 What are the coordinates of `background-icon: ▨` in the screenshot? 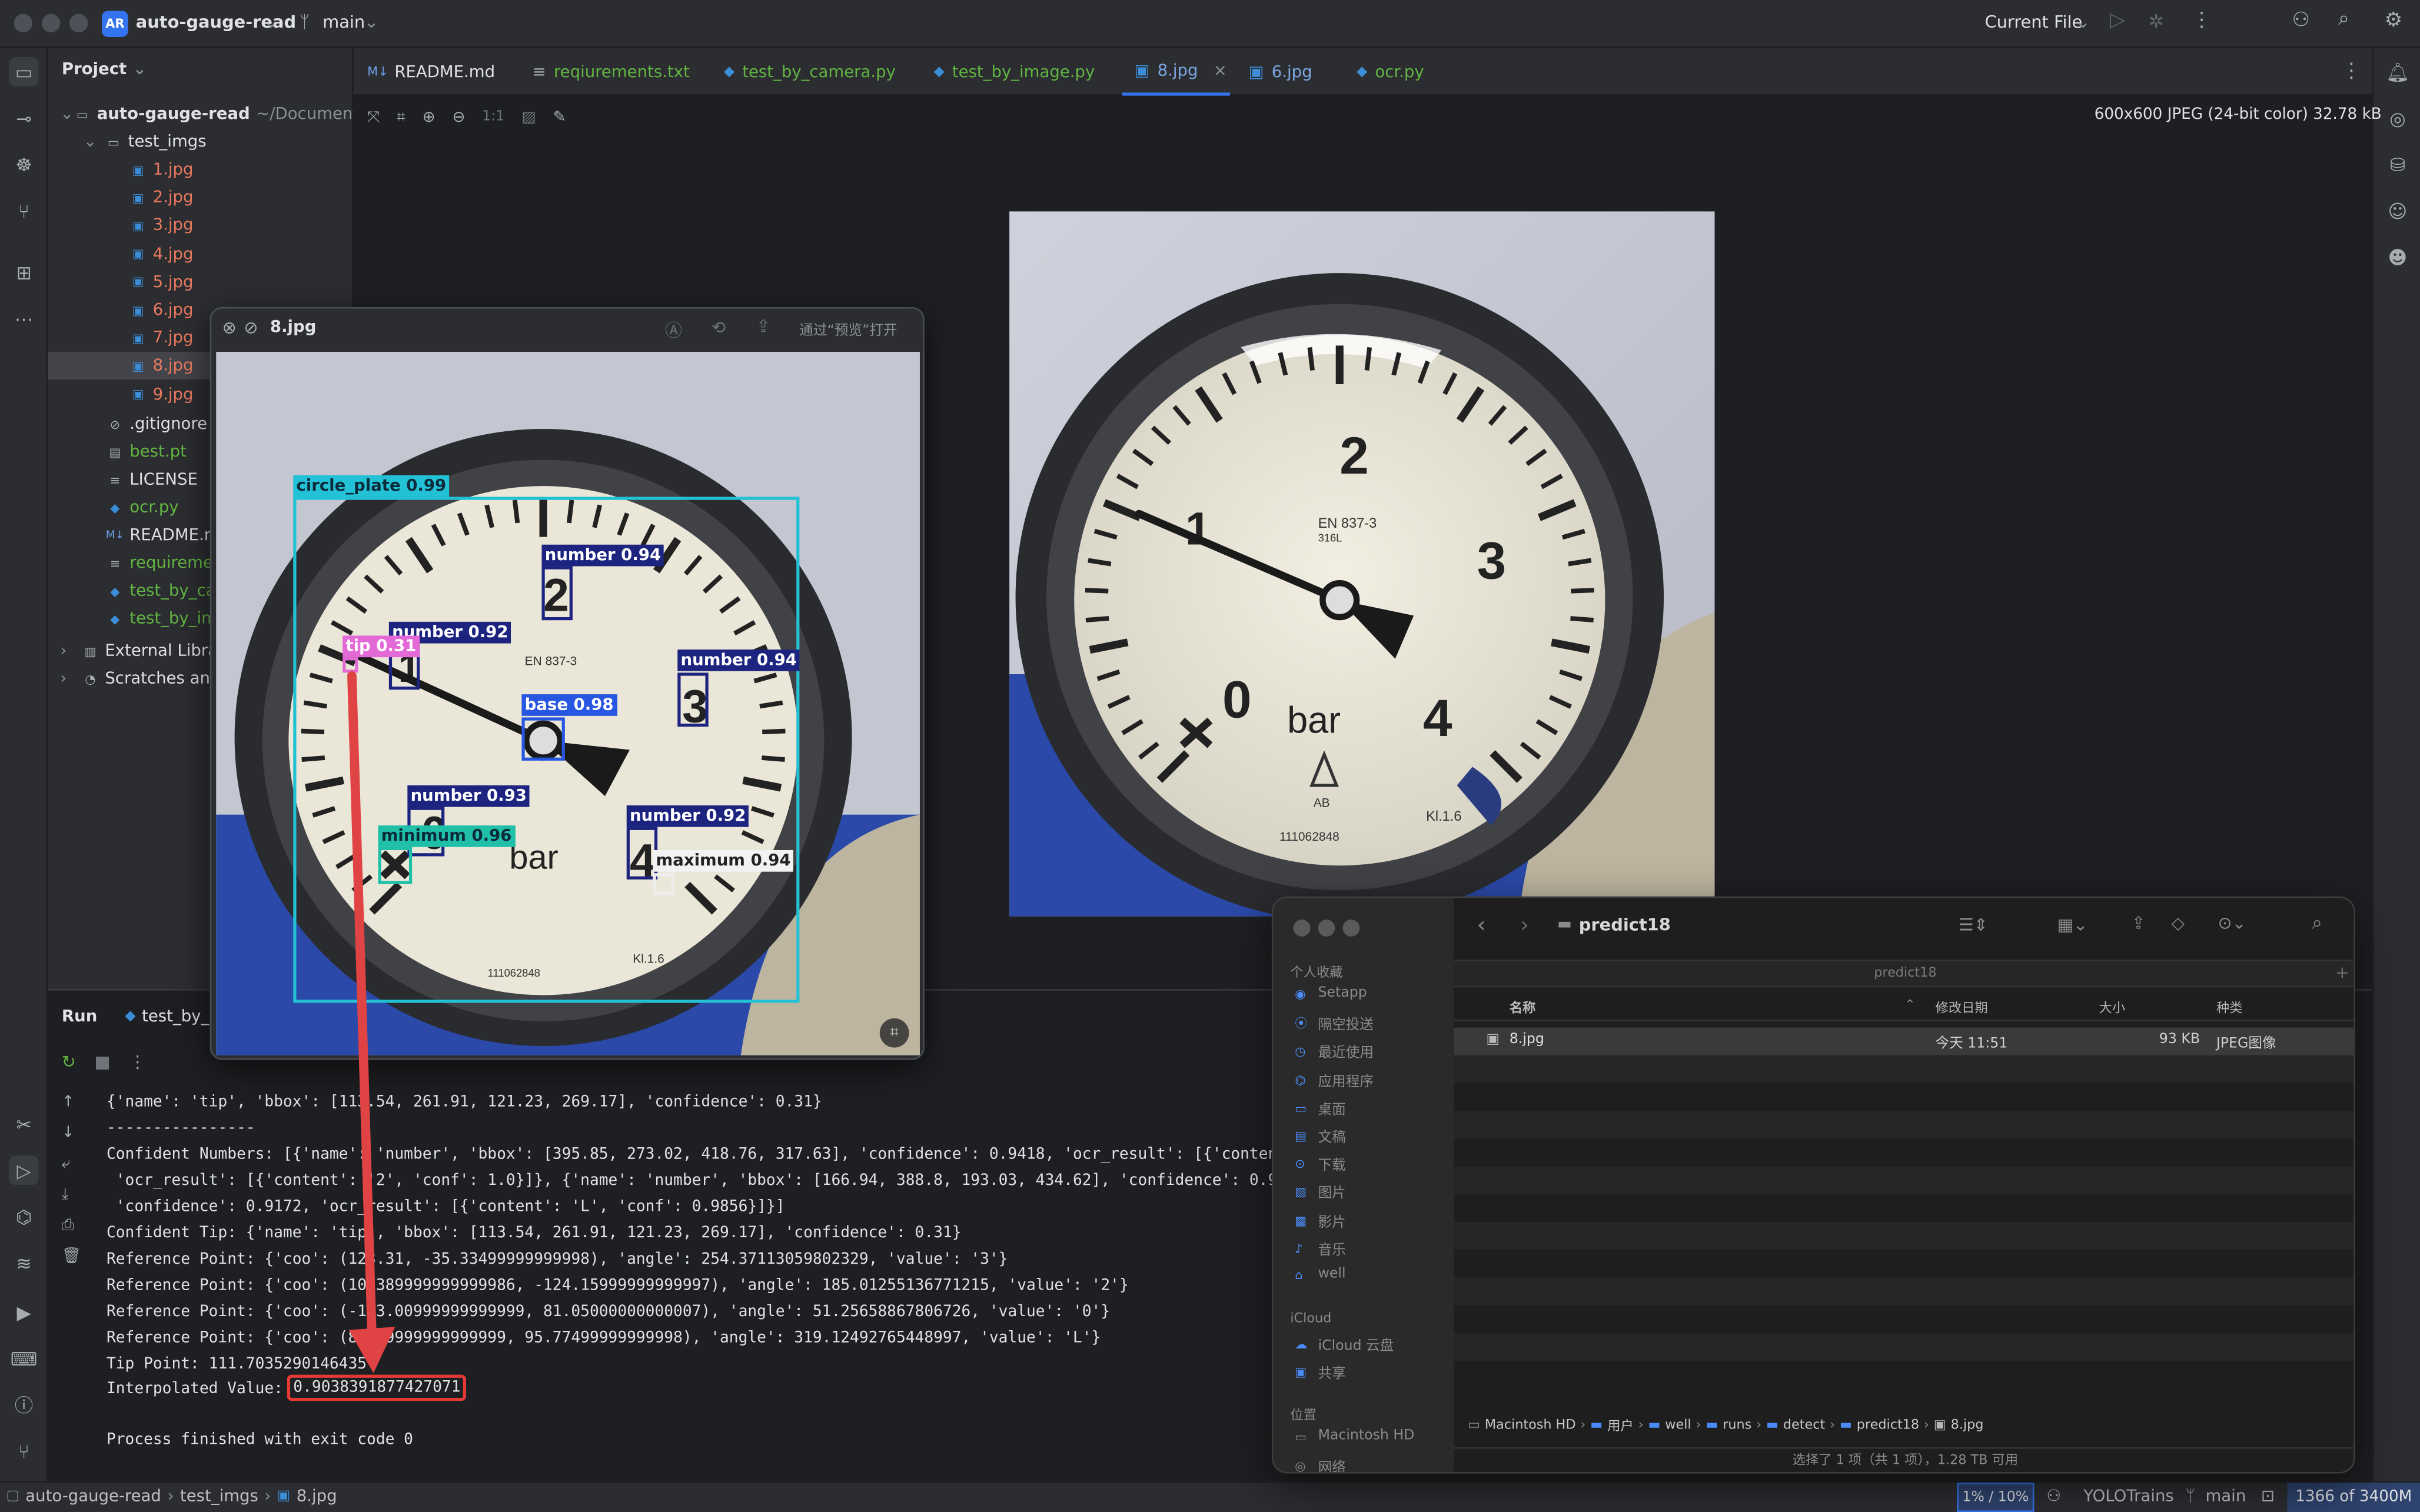 It's located at (528, 117).